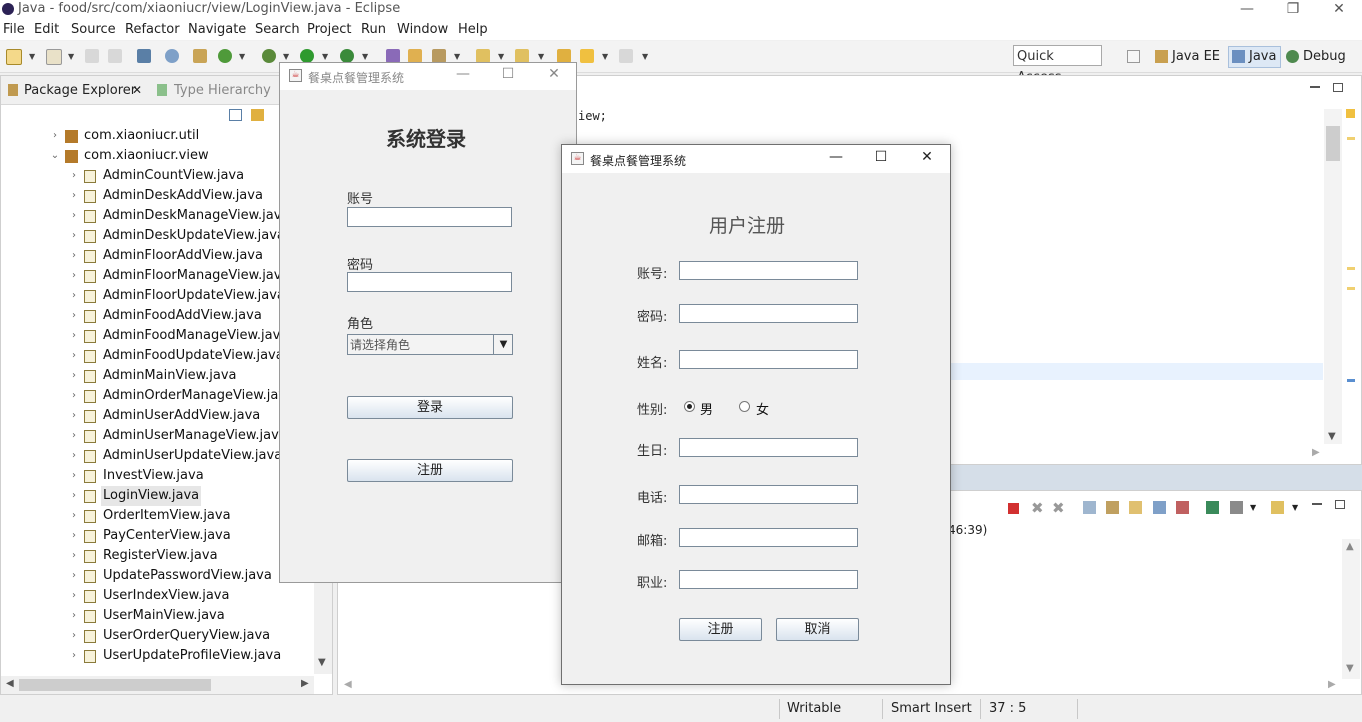 This screenshot has width=1362, height=722. Describe the element at coordinates (422, 29) in the screenshot. I see `menu-window: Window` at that location.